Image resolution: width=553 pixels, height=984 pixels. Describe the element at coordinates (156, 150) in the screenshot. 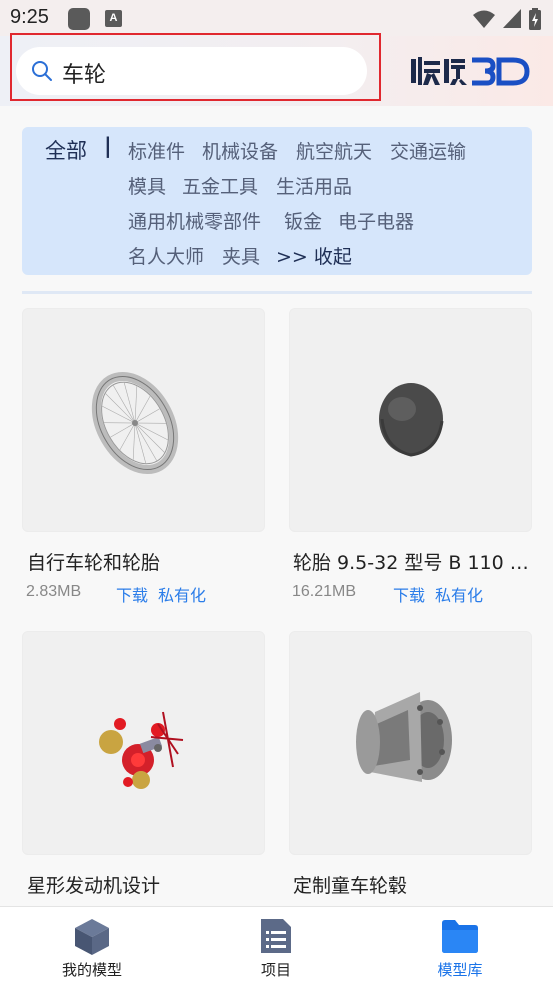

I see `category-standard-parts: 标准件` at that location.